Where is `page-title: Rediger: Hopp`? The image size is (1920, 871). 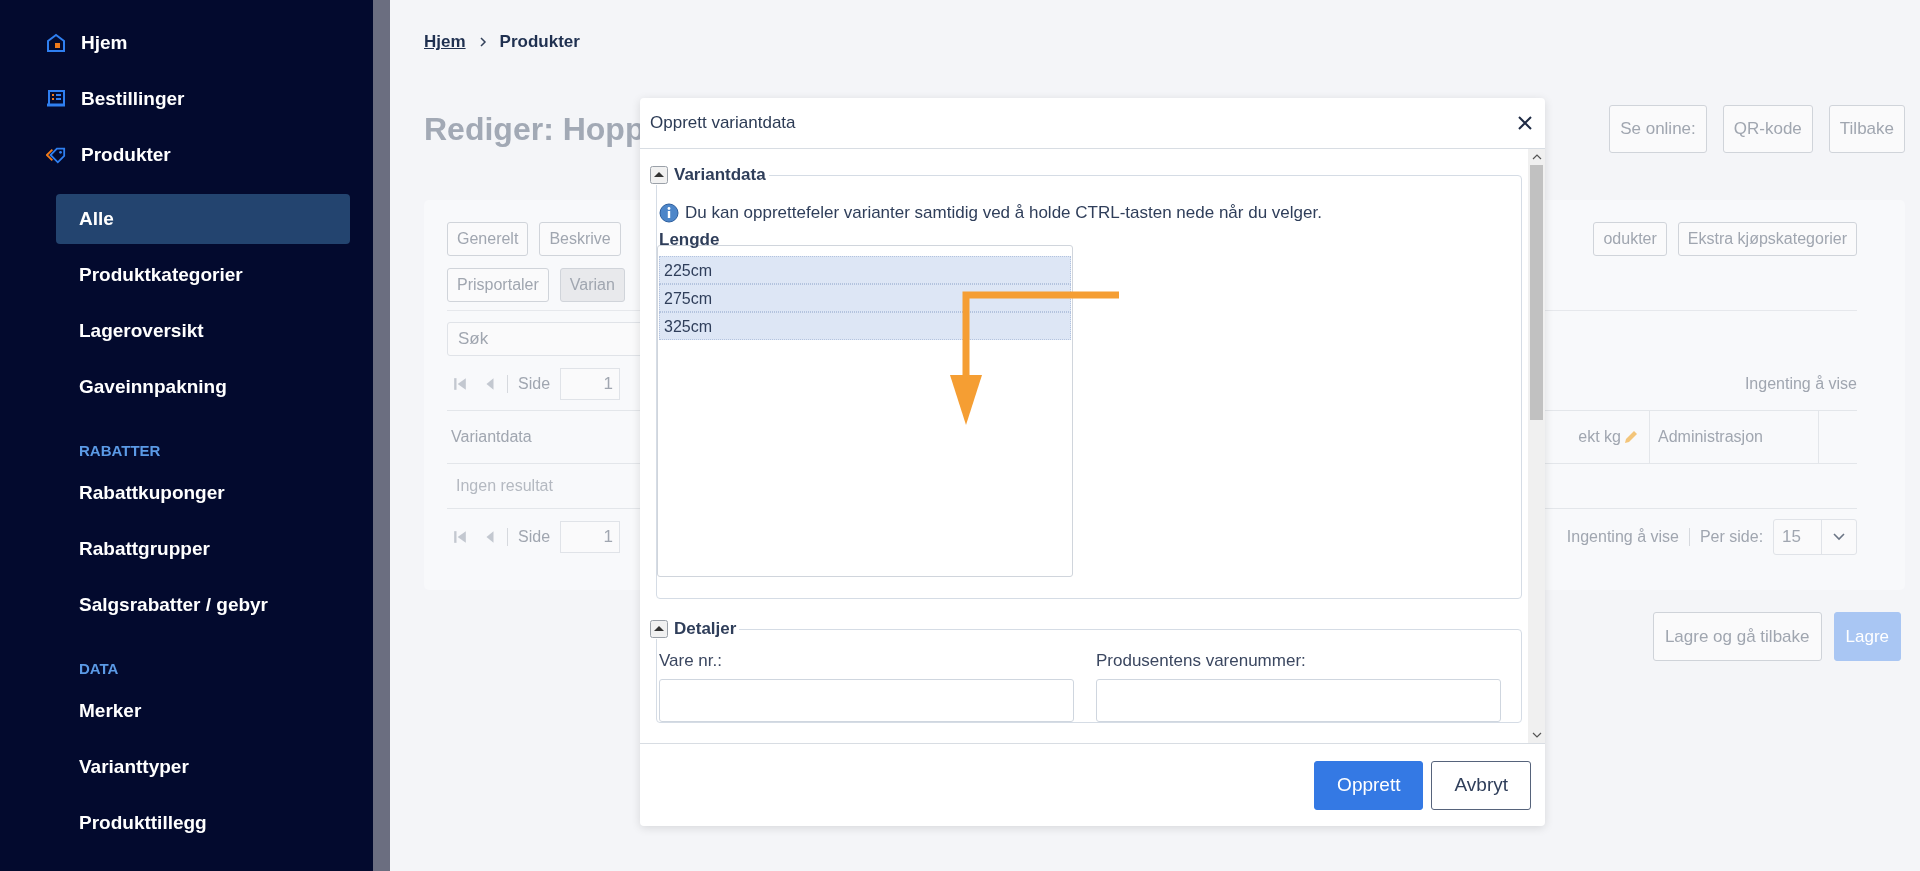 page-title: Rediger: Hopp is located at coordinates (534, 129).